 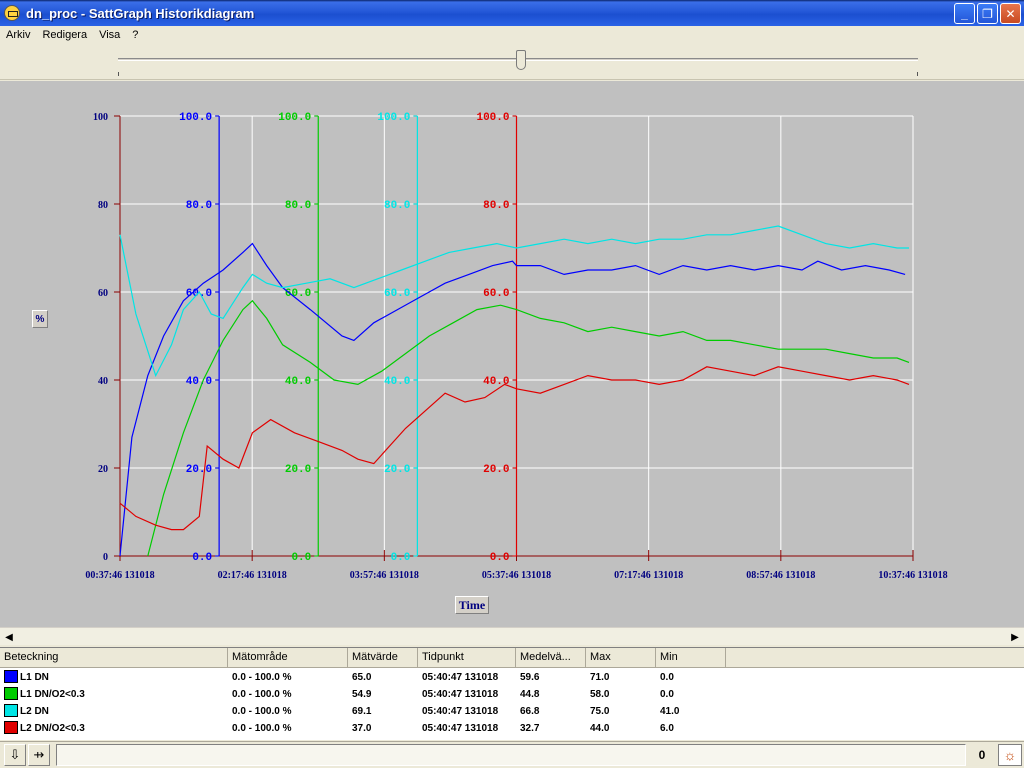 What do you see at coordinates (18, 35) in the screenshot?
I see `menu-arkiv: Arkiv` at bounding box center [18, 35].